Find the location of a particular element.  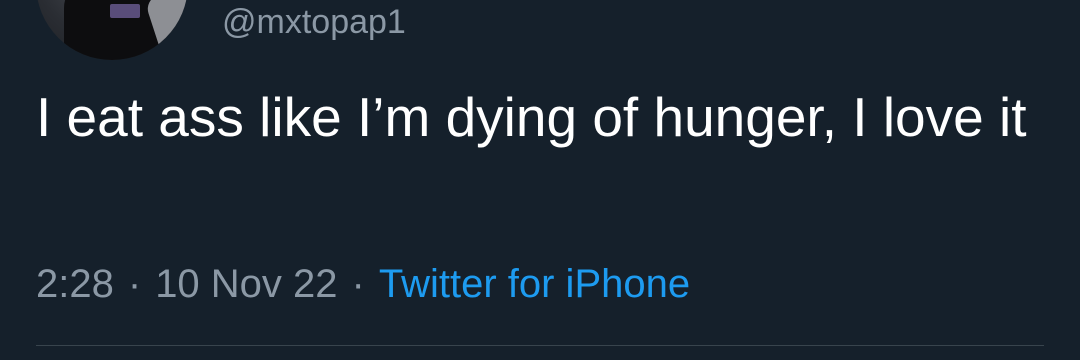

tweet-meta: 2:28 · 10 Nov 22 · Twitter for iPhone is located at coordinates (363, 284).